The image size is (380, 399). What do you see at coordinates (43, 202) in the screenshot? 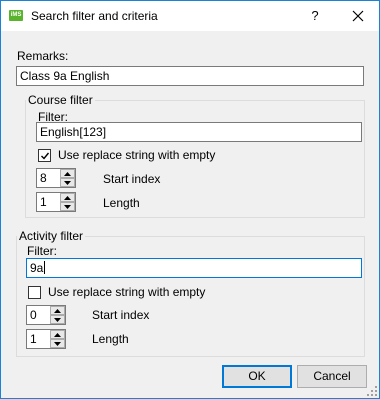
I see `course-length-value: 1` at bounding box center [43, 202].